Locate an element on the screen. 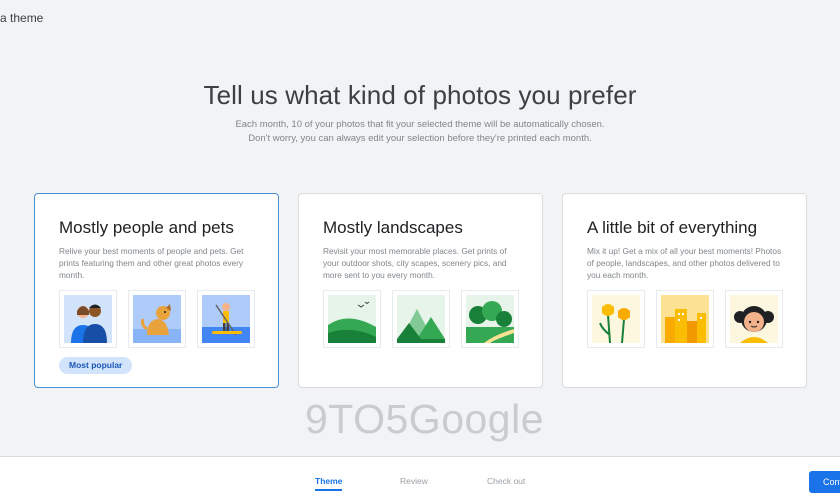 The image size is (840, 497). city-illustration-icon is located at coordinates (685, 319).